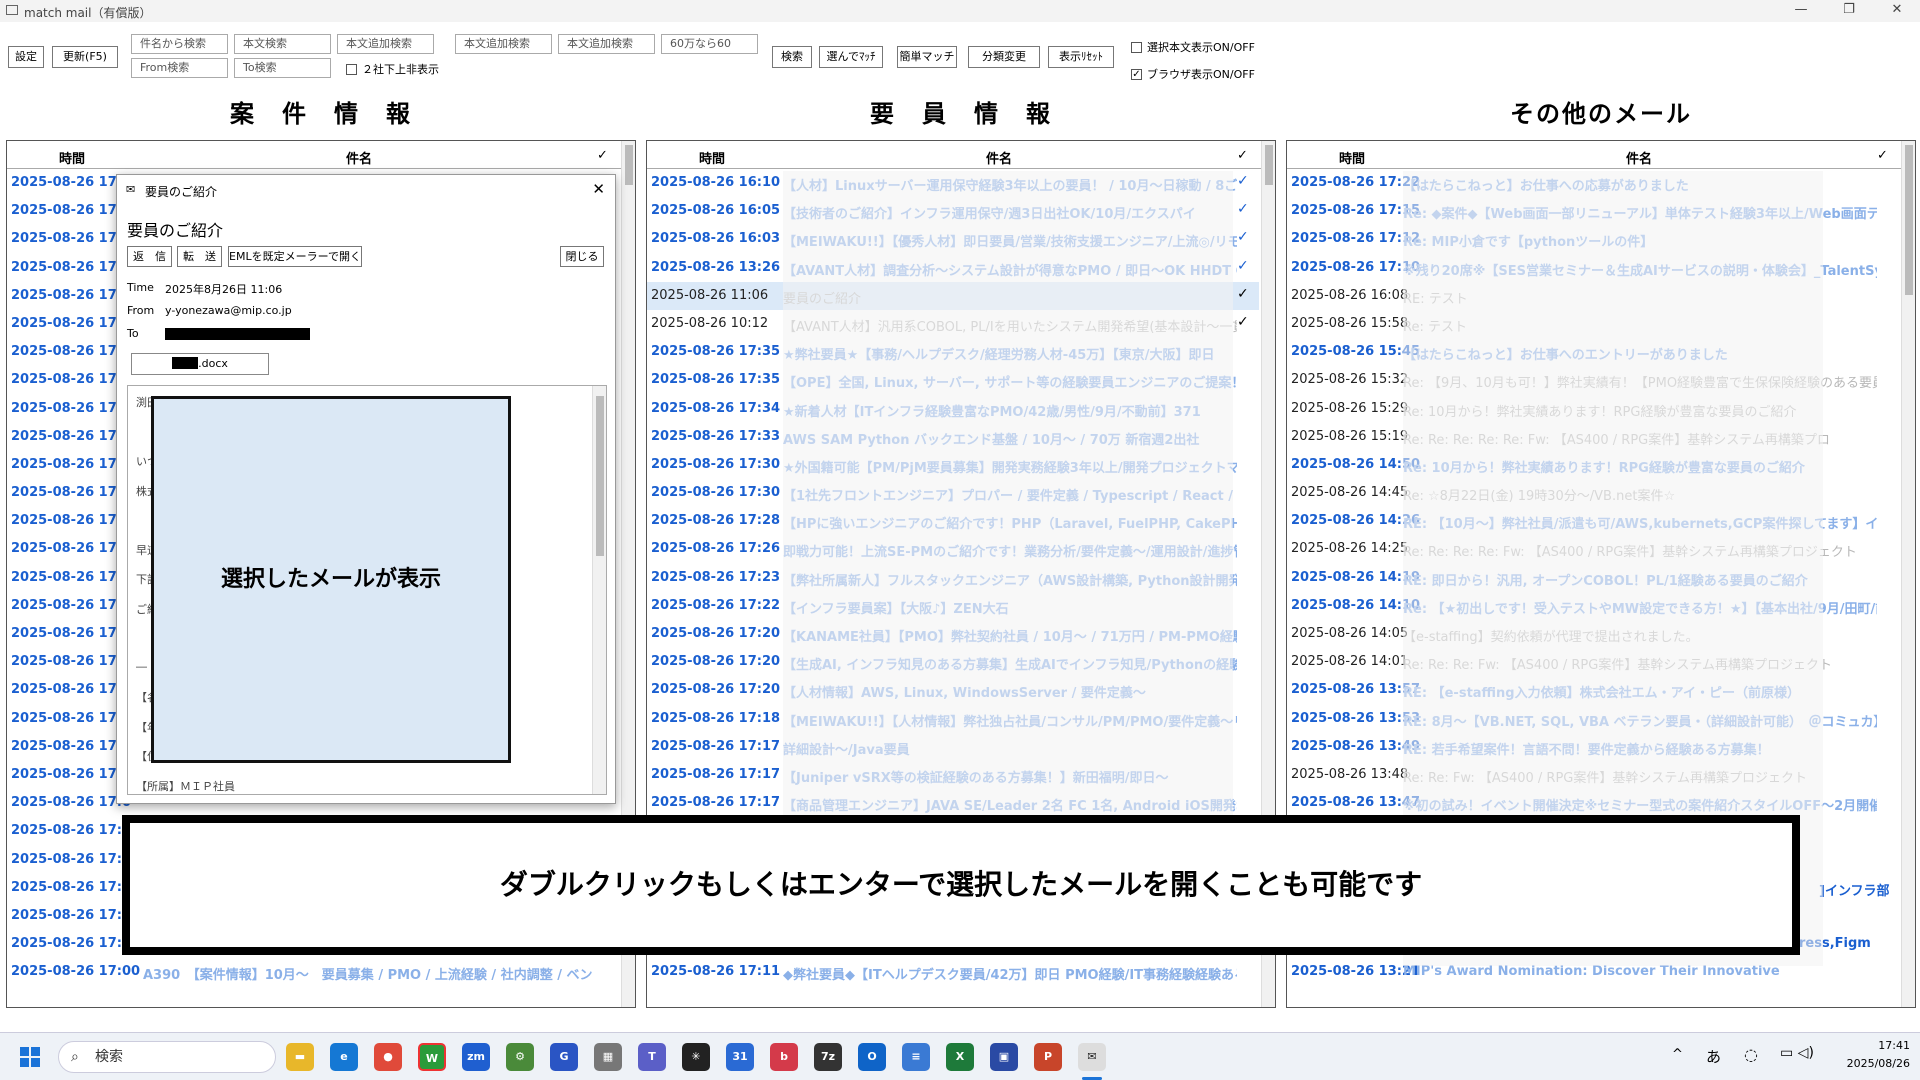 Image resolution: width=1920 pixels, height=1080 pixels. I want to click on body-add-search-input-1: 本文追加検索, so click(385, 44).